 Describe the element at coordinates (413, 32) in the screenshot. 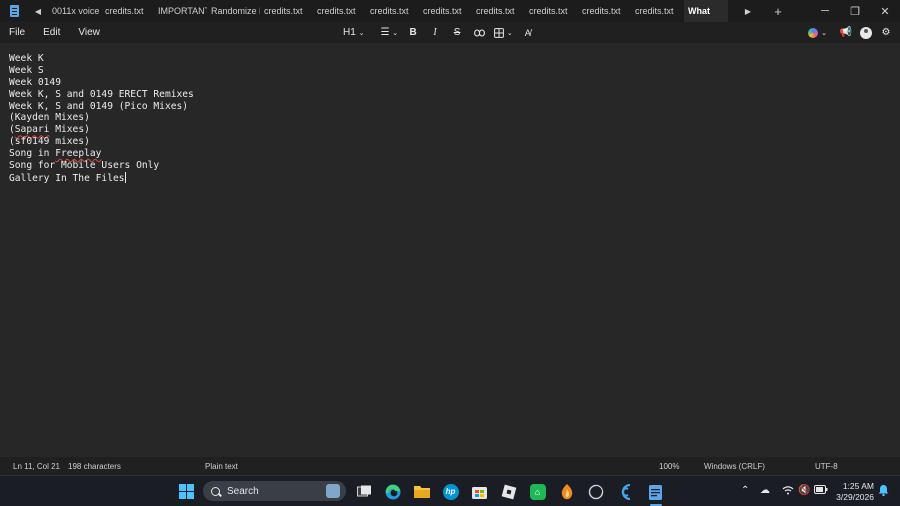

I see `bold-button: B` at that location.